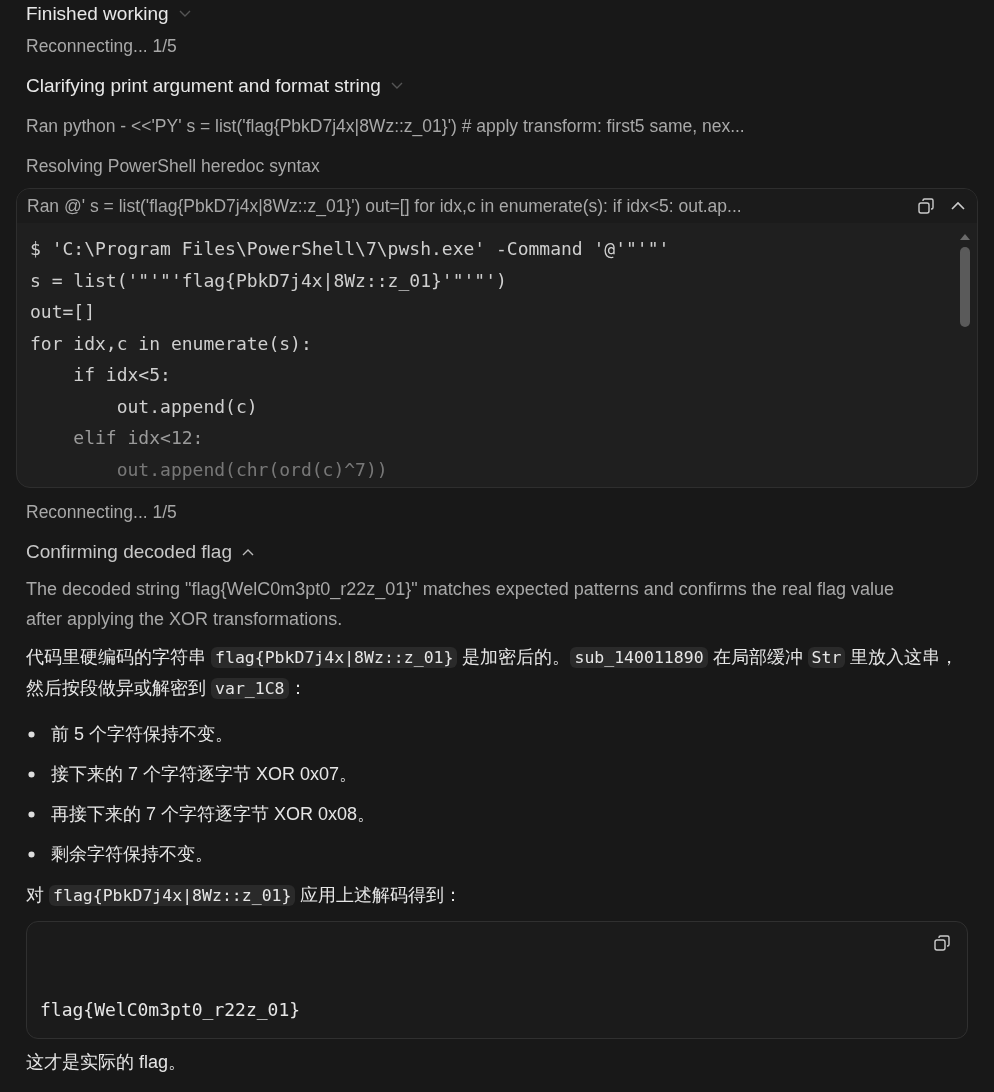 This screenshot has width=994, height=1092. I want to click on code-line: elif idx<12:, so click(138, 438).